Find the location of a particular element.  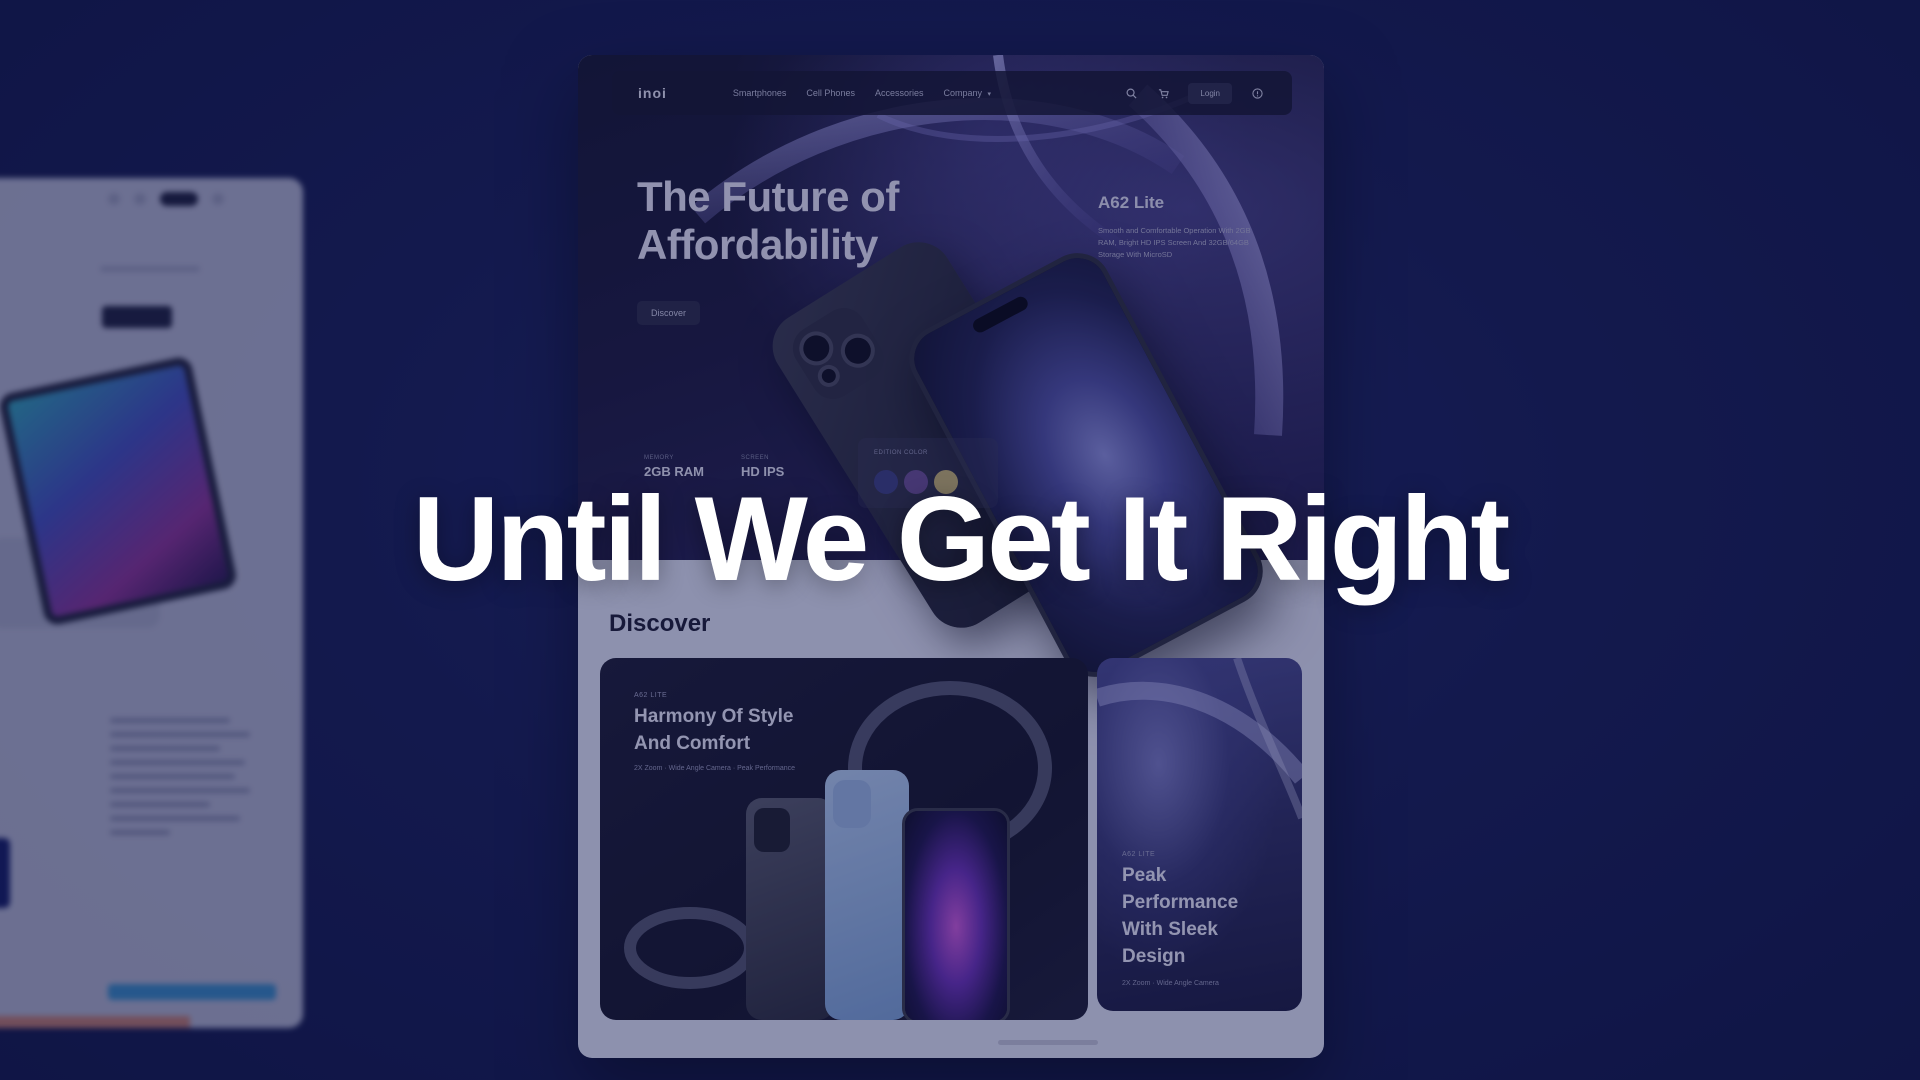

mockup-text-block is located at coordinates (185, 781).